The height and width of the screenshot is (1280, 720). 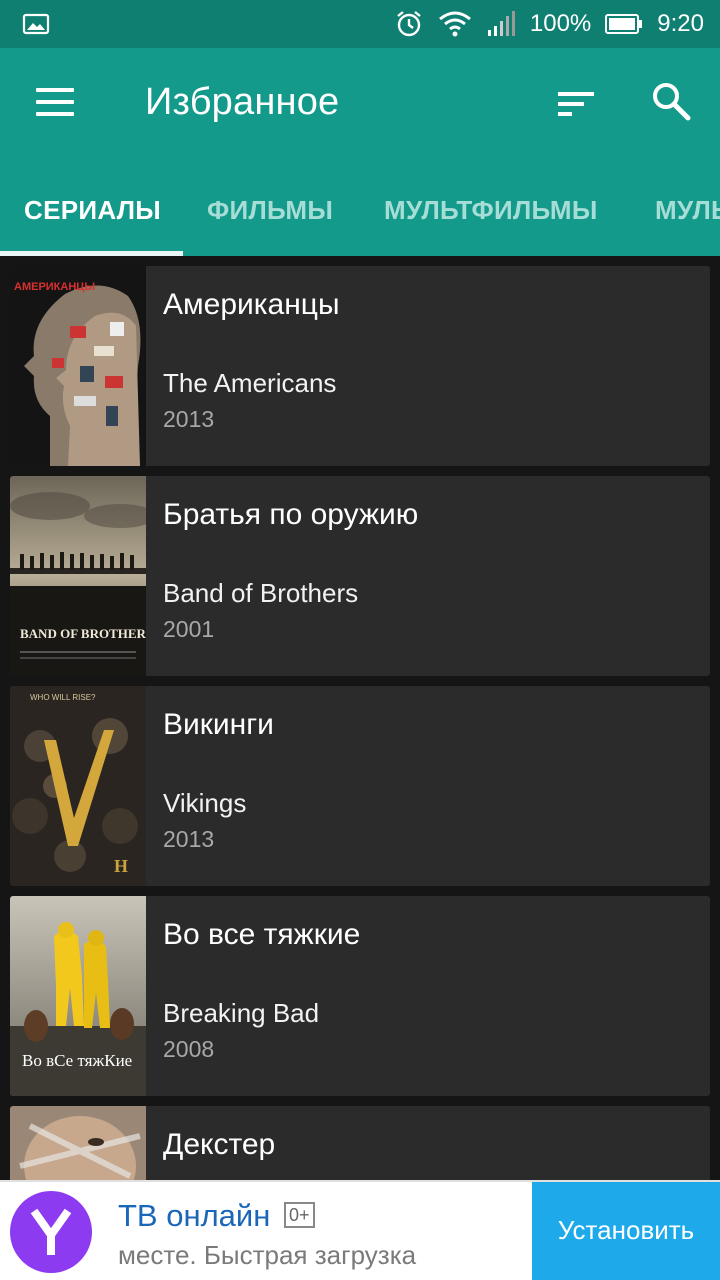 What do you see at coordinates (54, 287) in the screenshot?
I see `poster-caption: АМЕРИКАНЦЫ` at bounding box center [54, 287].